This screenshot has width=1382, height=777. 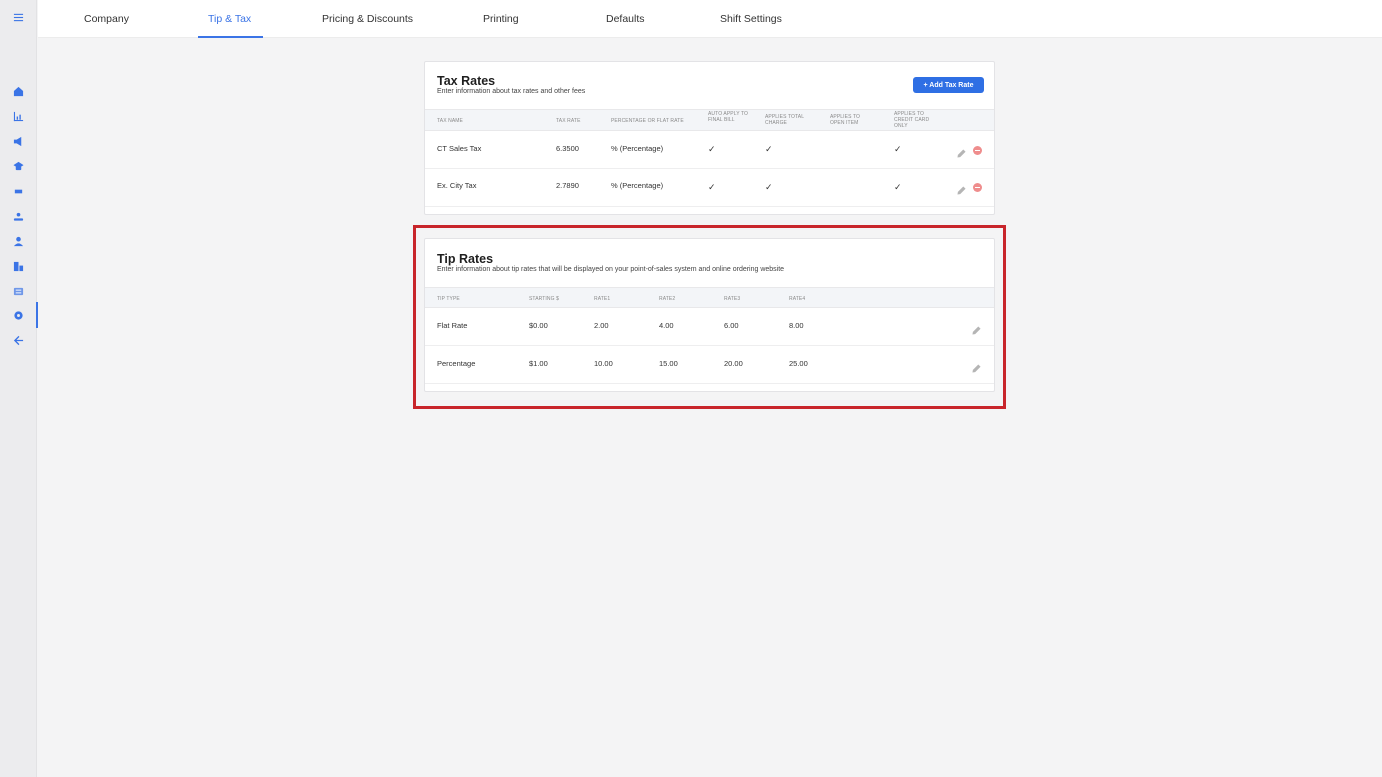 I want to click on table-row: Ex. City Tax 2.7890 % (Percentage) ✓ ✓ ✓, so click(x=709, y=188).